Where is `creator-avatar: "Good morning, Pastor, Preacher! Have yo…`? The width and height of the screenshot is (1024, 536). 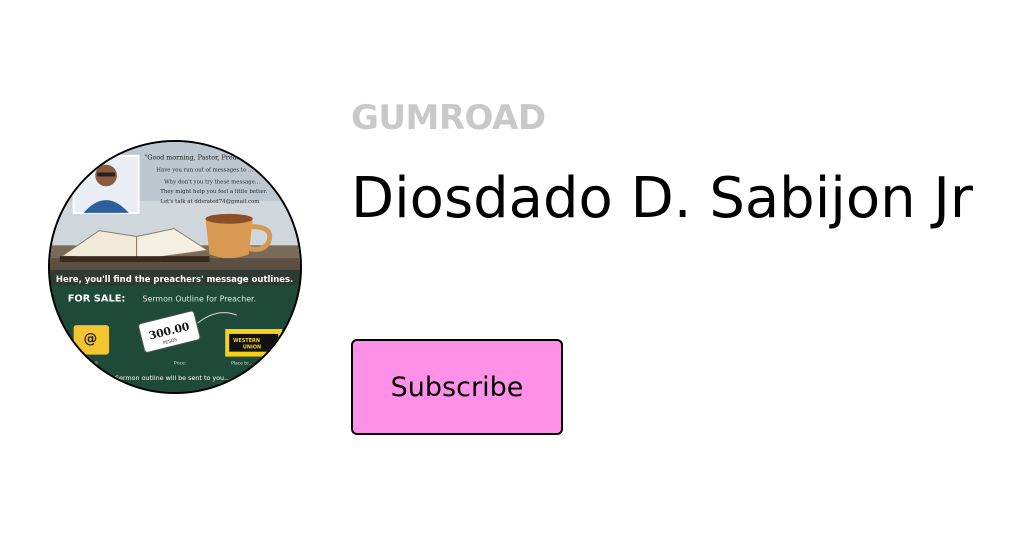
creator-avatar: "Good morning, Pastor, Preacher! Have yo… is located at coordinates (175, 267).